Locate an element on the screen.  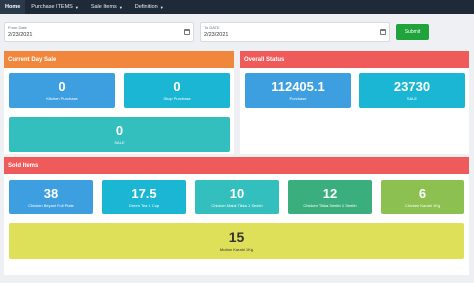
sold-item-tile: 15 Mutton Karahi 1Kg is located at coordinates (236, 241).